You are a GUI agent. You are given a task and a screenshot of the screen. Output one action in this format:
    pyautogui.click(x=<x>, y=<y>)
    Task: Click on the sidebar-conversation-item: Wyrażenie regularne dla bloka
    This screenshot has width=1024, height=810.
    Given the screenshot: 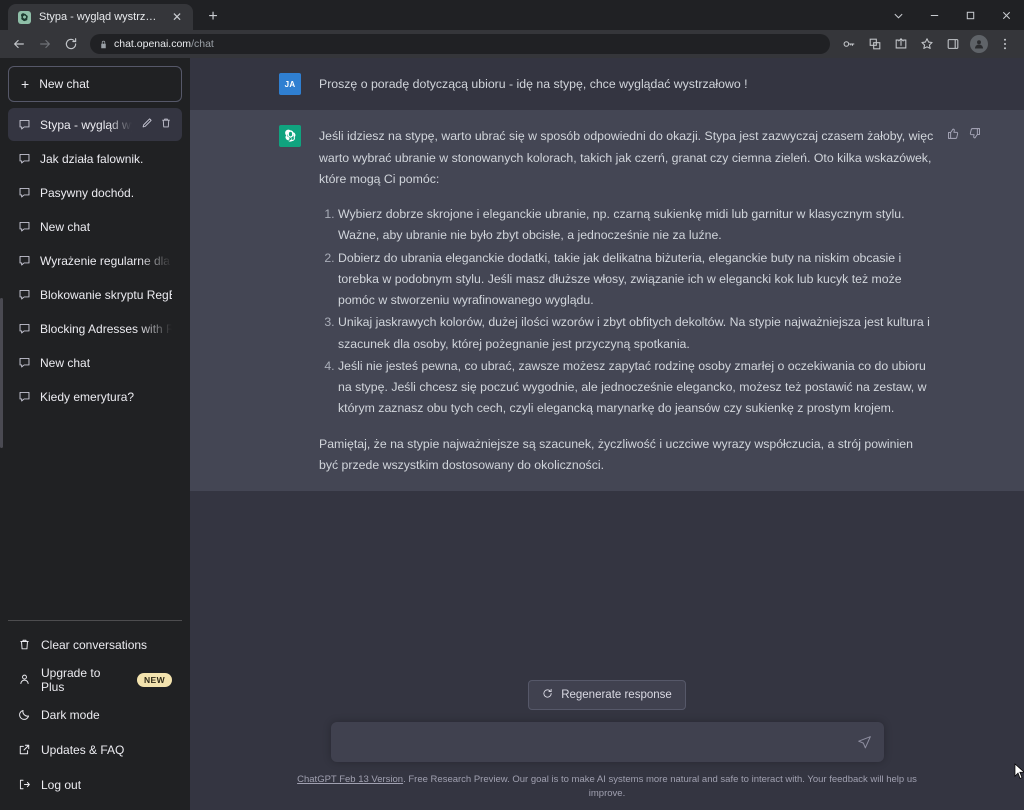 What is the action you would take?
    pyautogui.click(x=95, y=260)
    